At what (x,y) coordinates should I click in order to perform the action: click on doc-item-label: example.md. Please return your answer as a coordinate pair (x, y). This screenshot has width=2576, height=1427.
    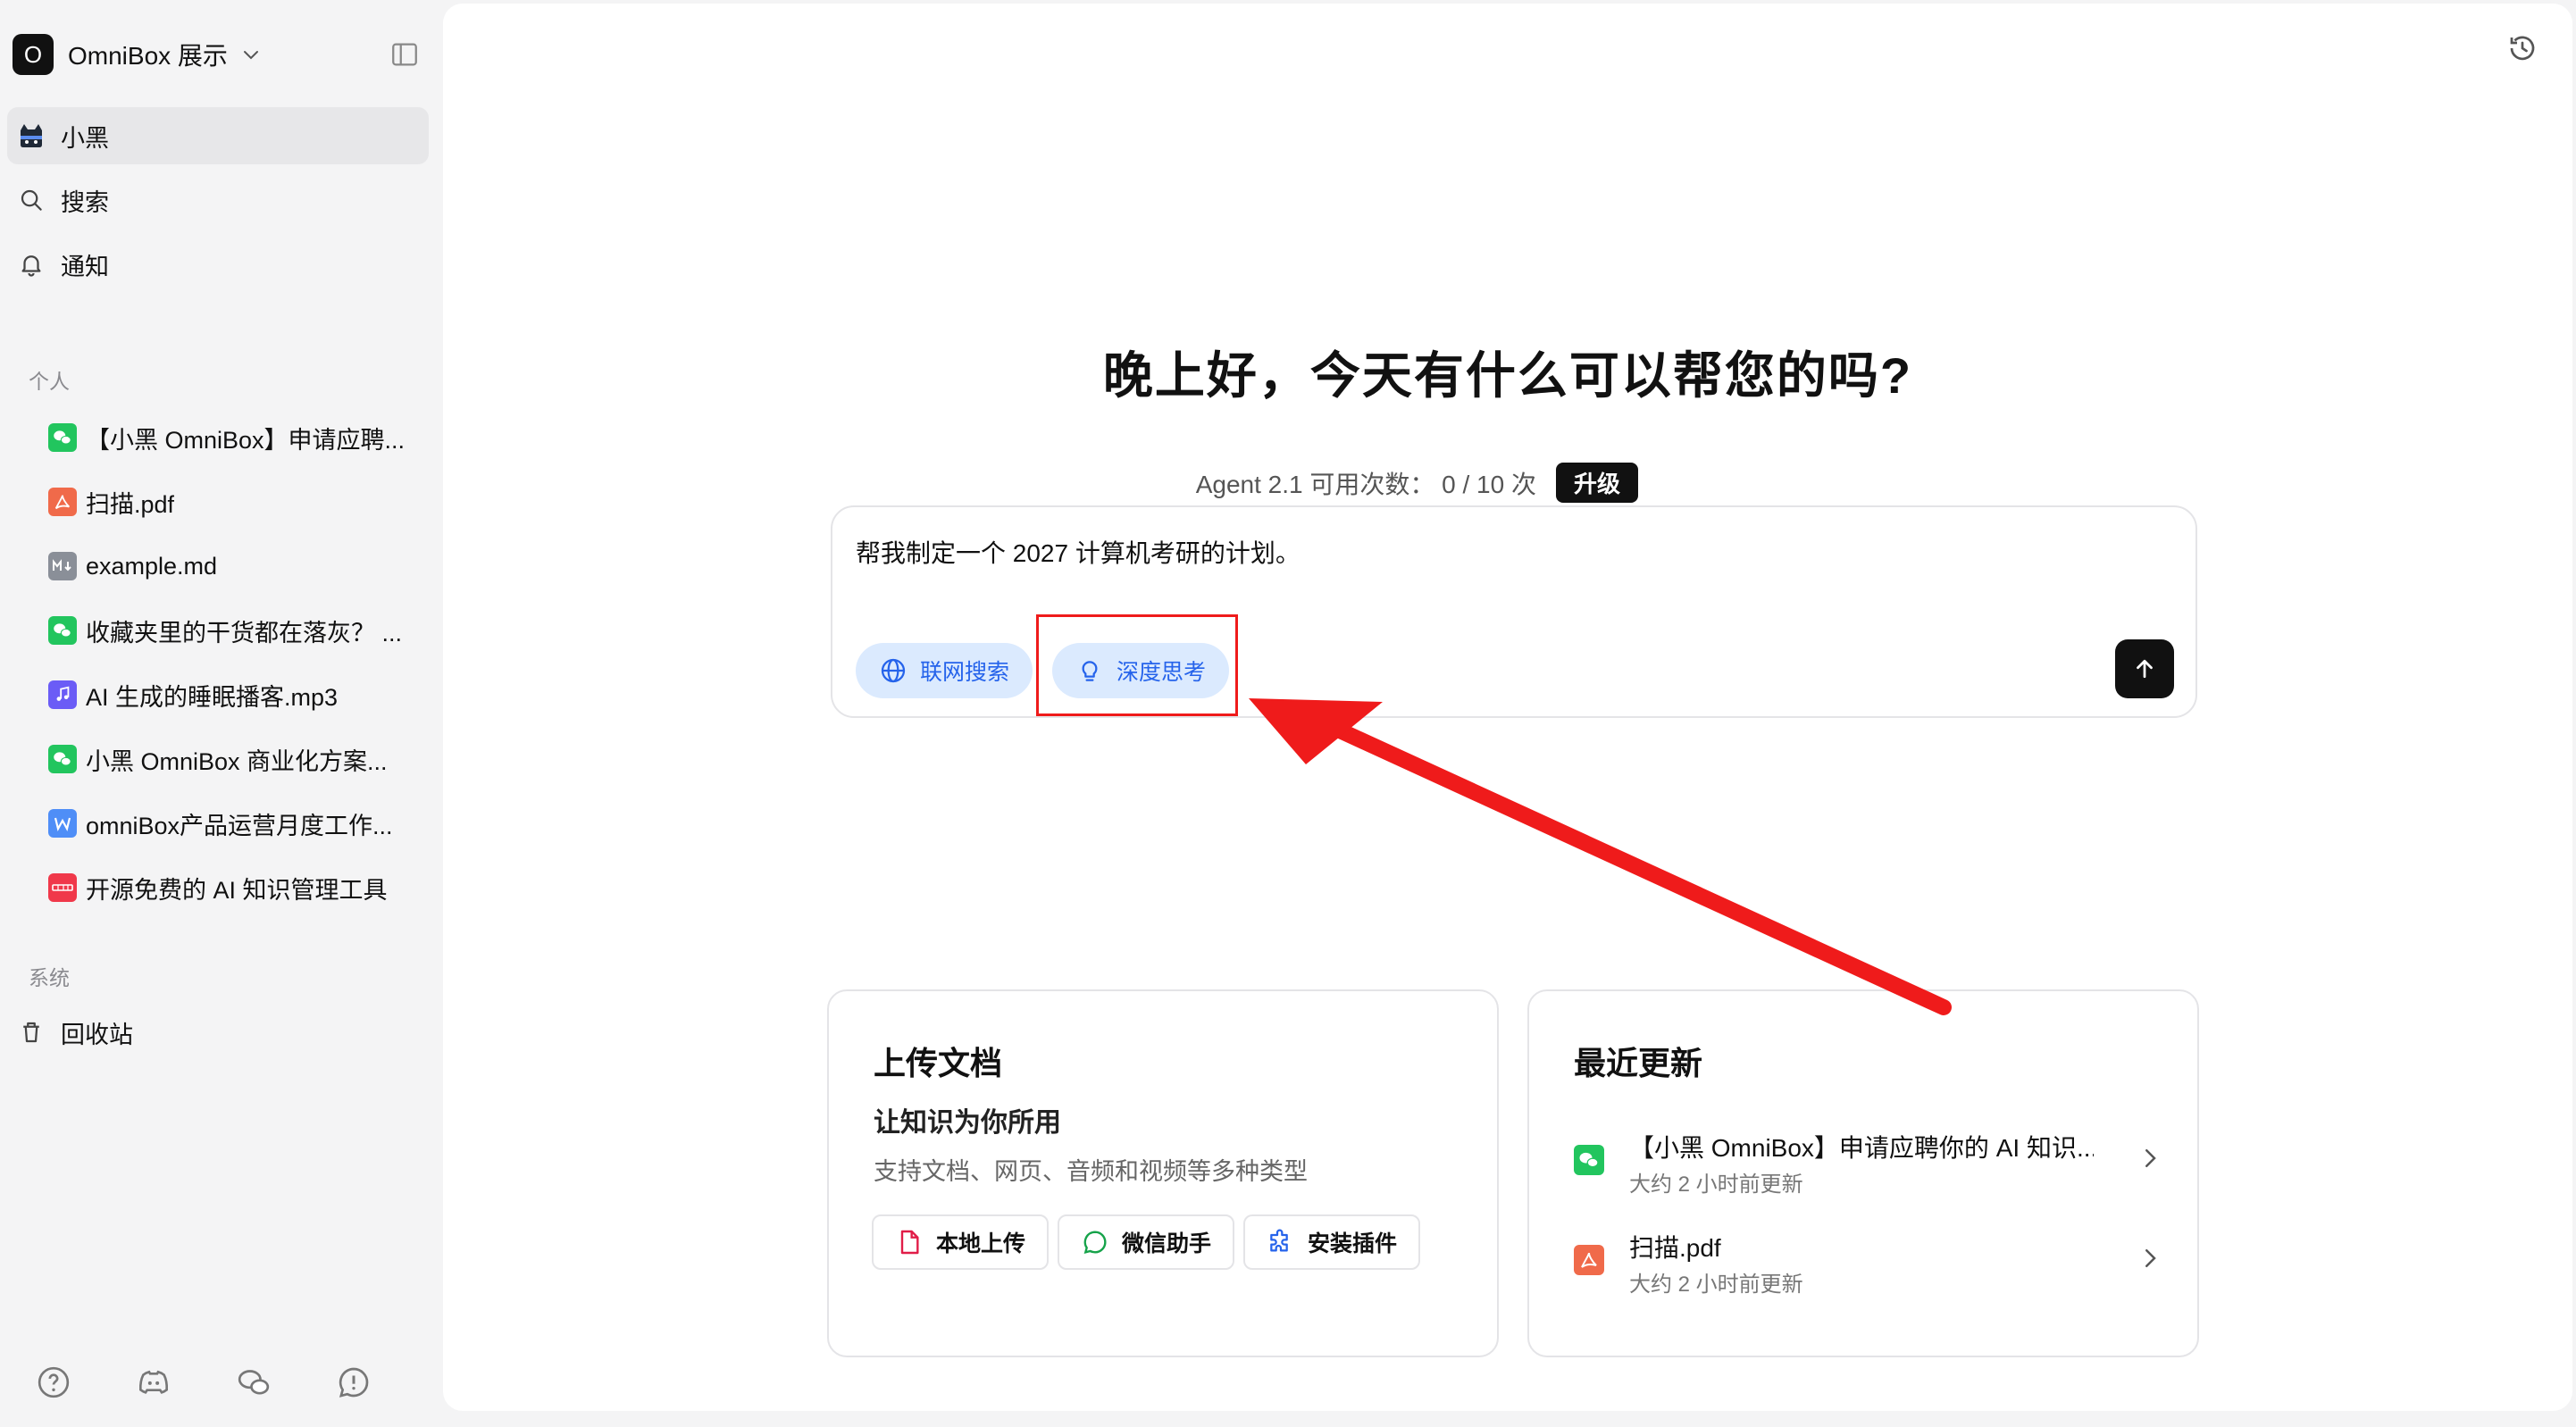
    Looking at the image, I should click on (152, 566).